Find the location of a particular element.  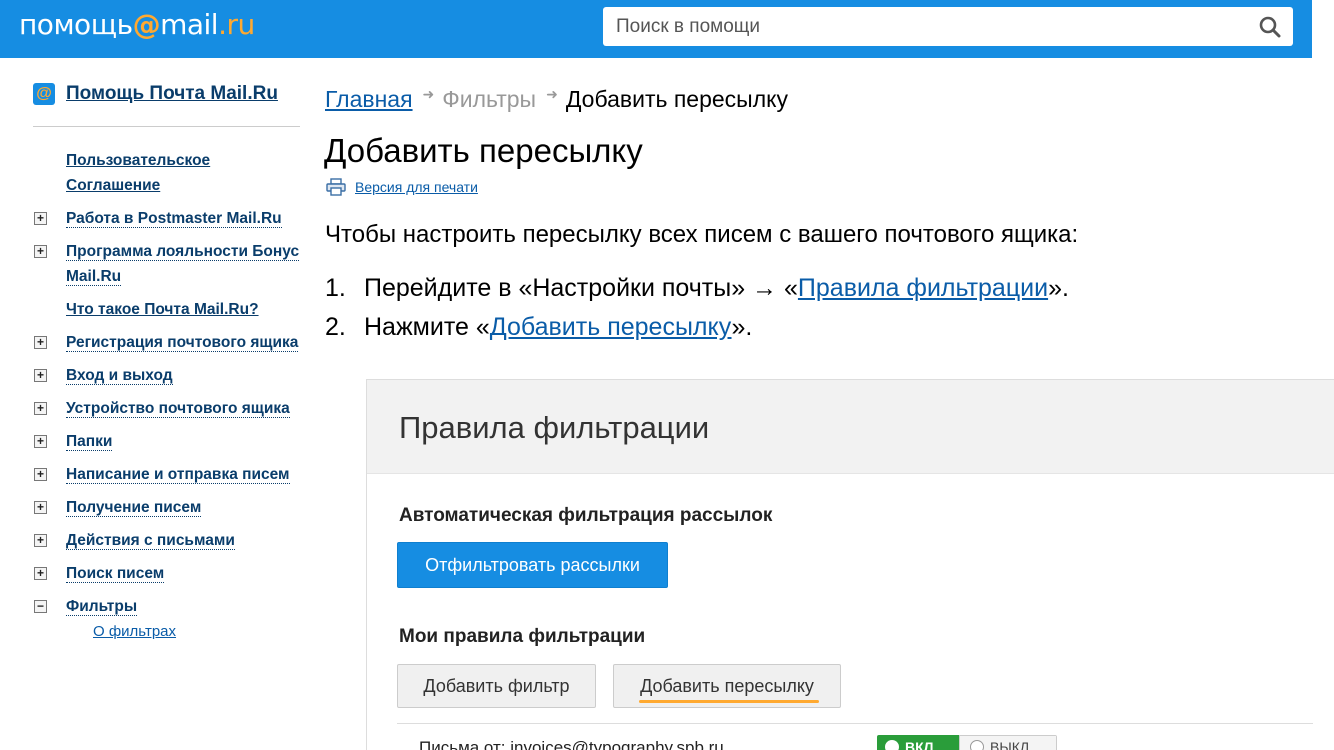

breadcrumb: Главная ➜ Фильтры ➜ Добавить пересылку is located at coordinates (556, 99).